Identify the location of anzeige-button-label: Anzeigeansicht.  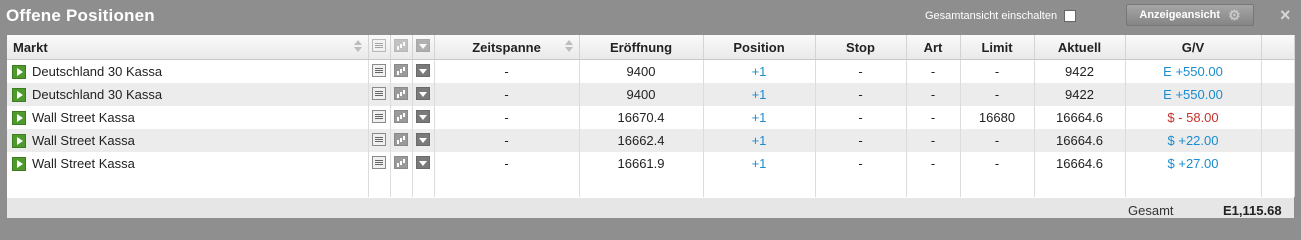
(1180, 15).